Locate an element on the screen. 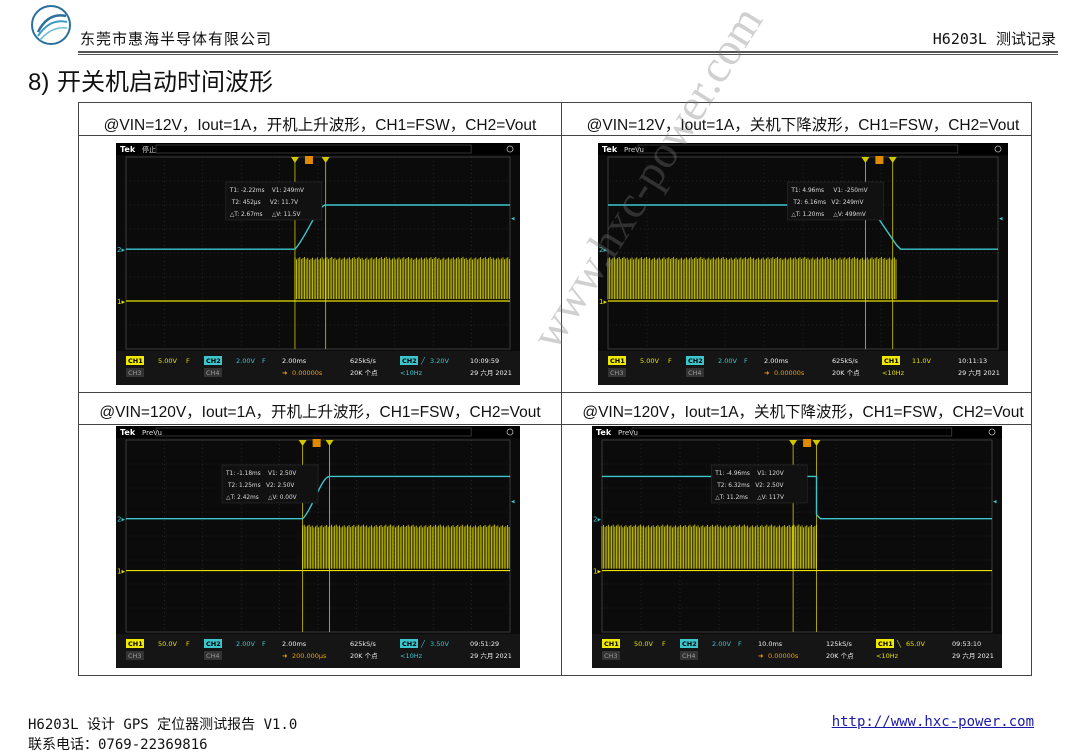  ch1-scale: 5.00V is located at coordinates (167, 361).